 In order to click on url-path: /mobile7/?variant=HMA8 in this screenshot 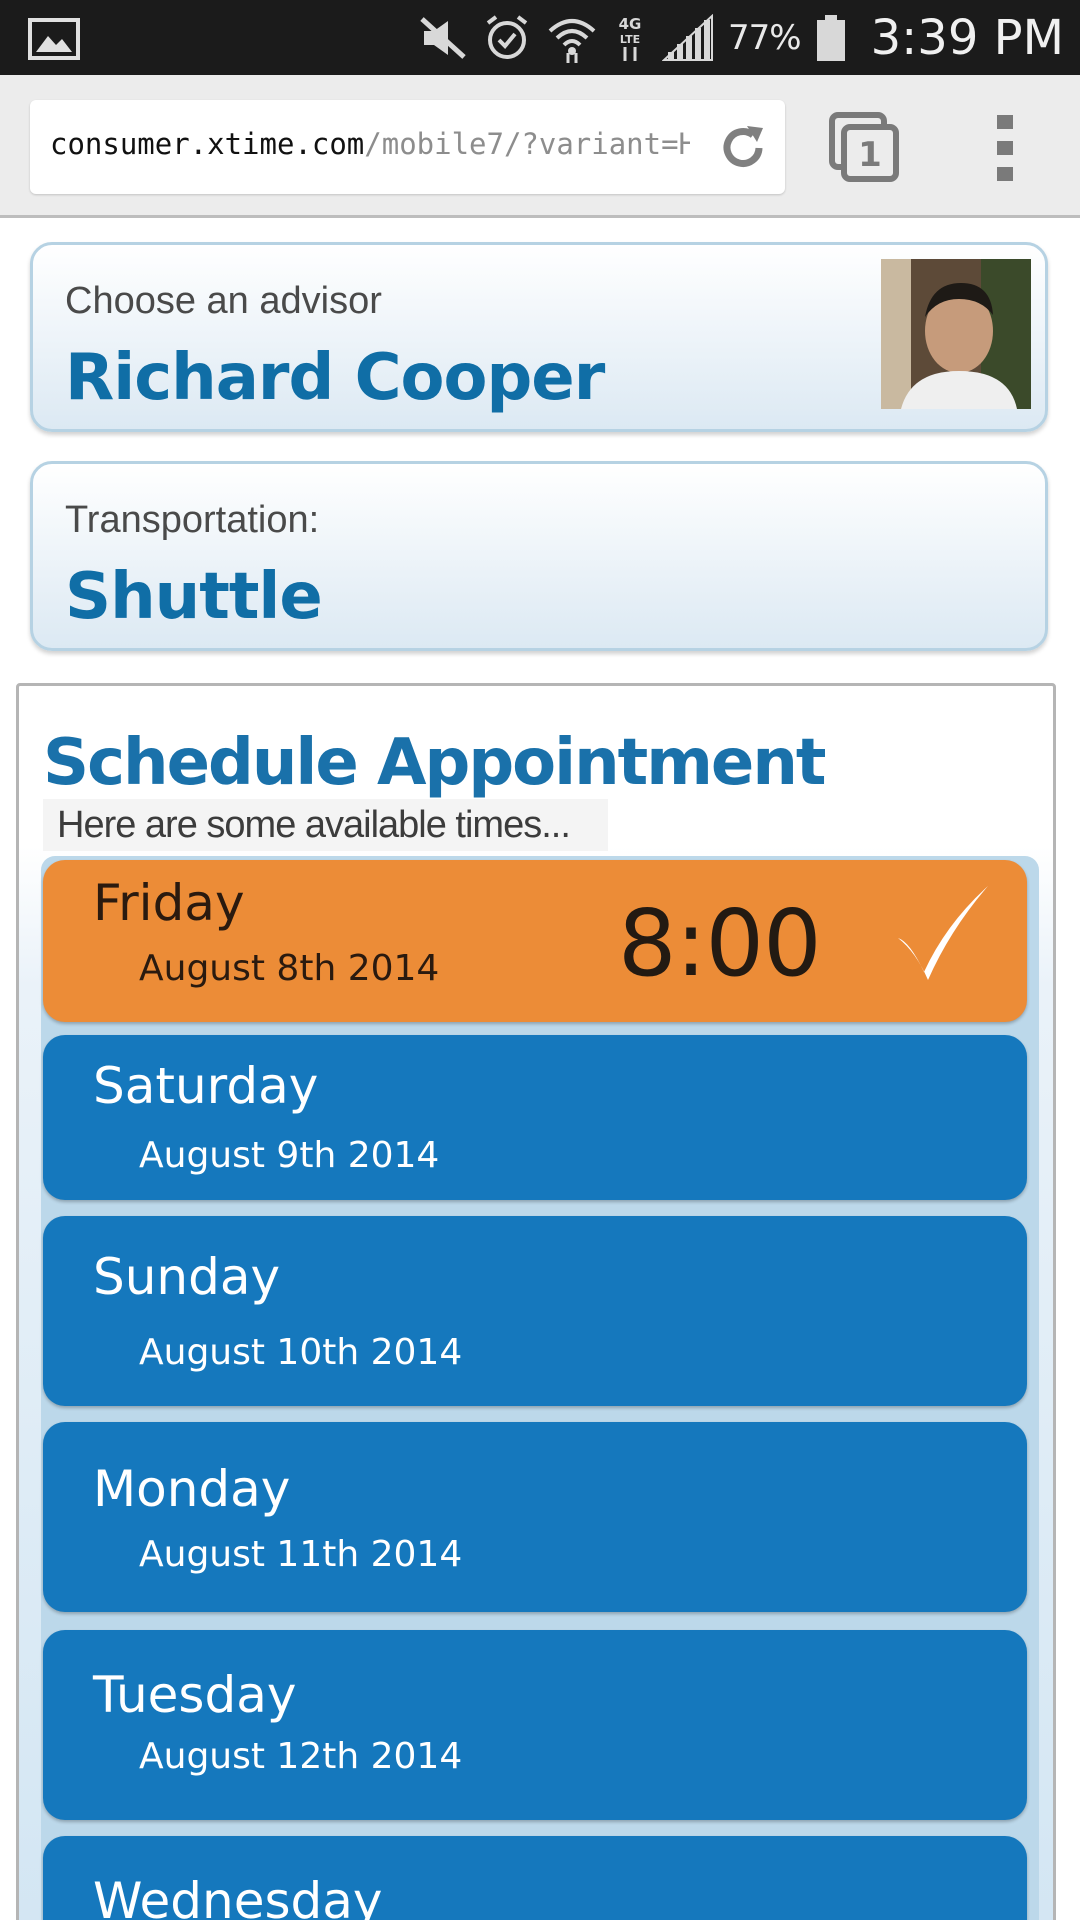, I will do `click(527, 144)`.